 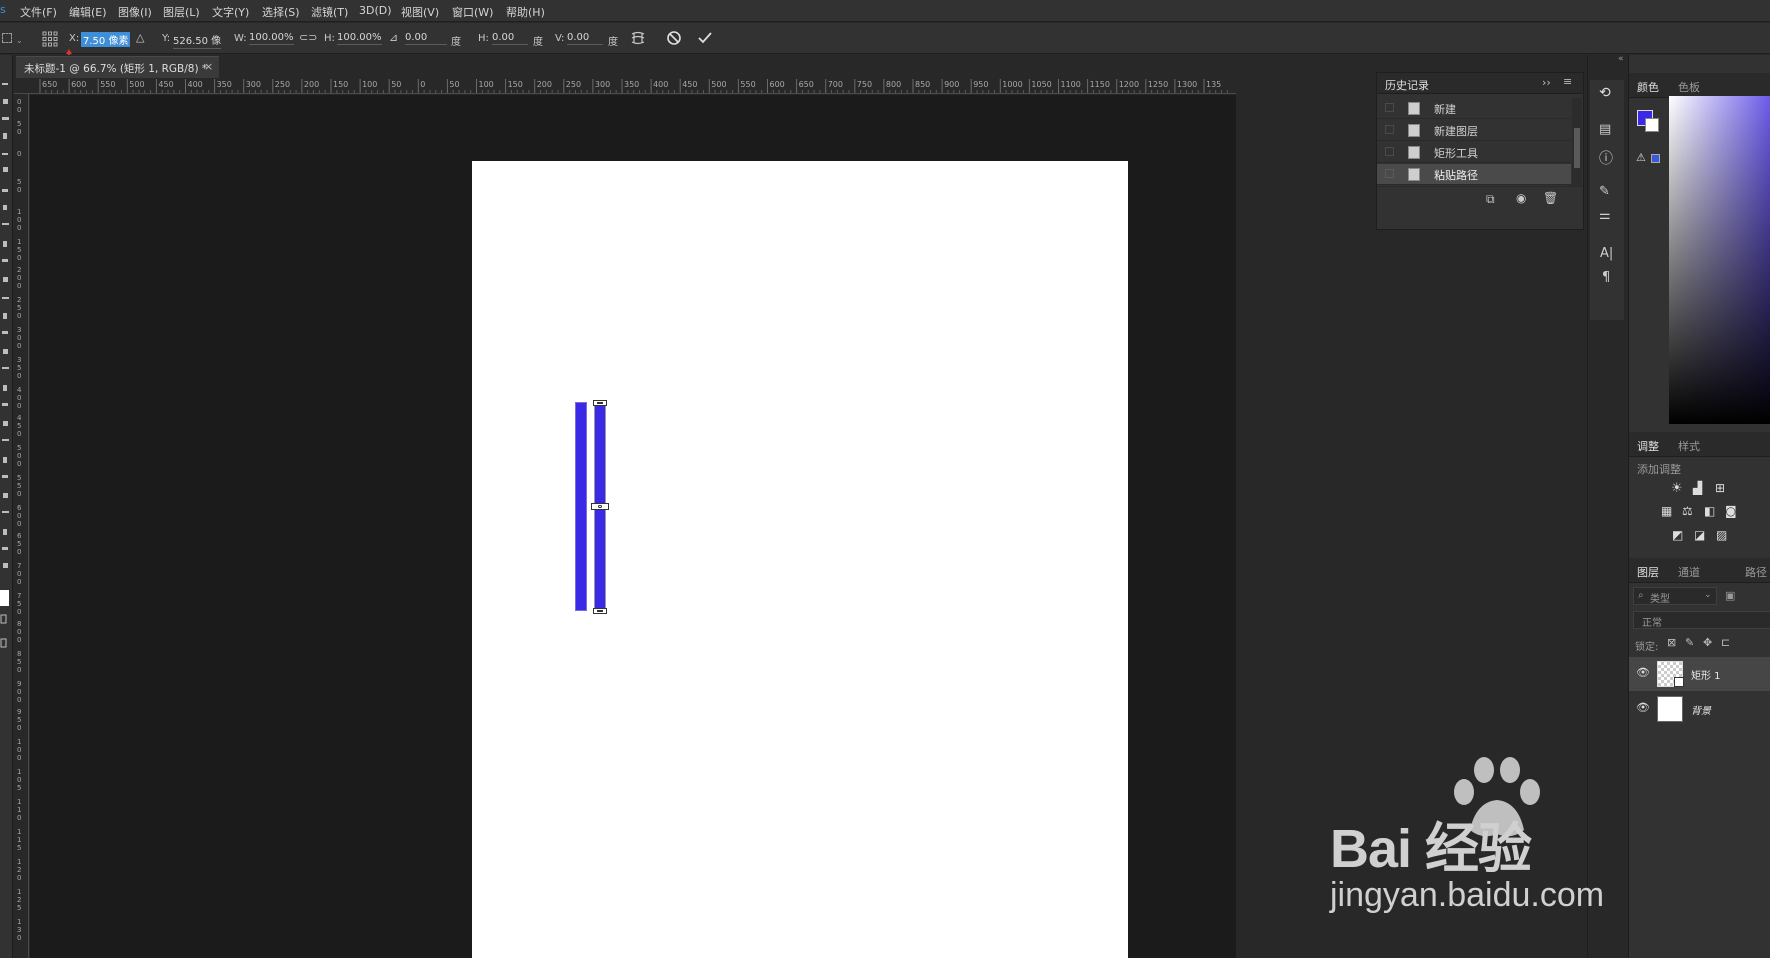 I want to click on gradient-map-icon: ▨, so click(x=1721, y=535).